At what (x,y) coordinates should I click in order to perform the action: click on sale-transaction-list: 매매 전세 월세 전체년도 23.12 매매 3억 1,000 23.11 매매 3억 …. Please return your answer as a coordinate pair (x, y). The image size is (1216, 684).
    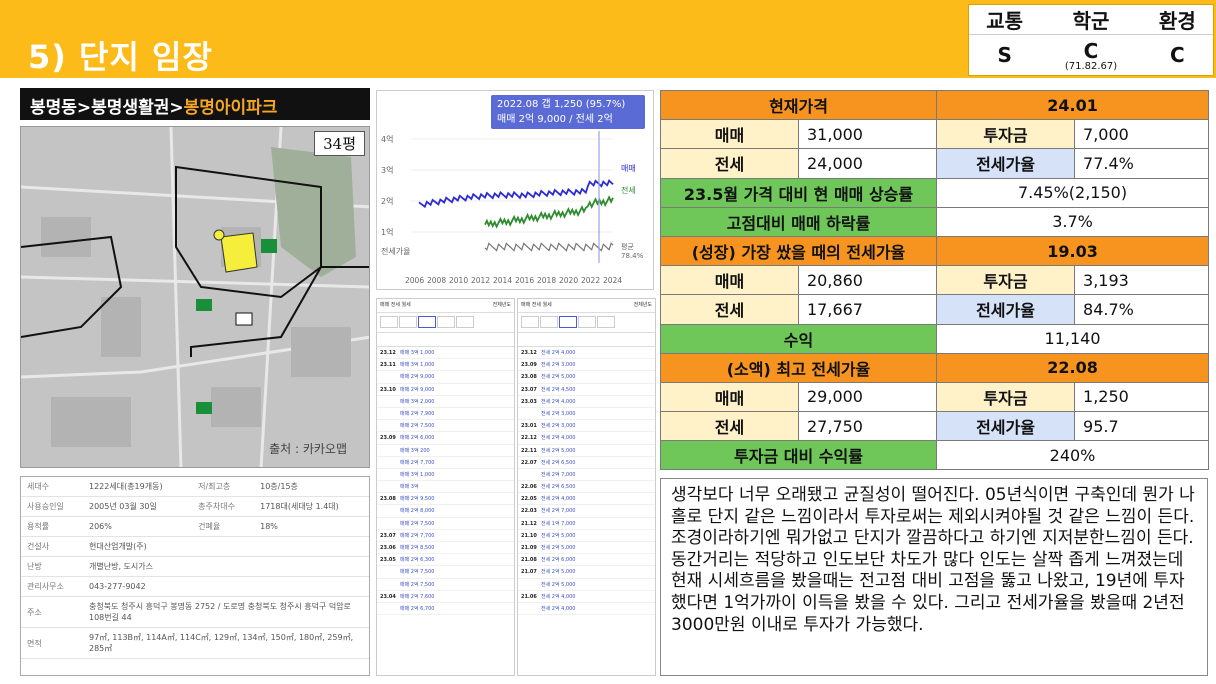
    Looking at the image, I should click on (445, 487).